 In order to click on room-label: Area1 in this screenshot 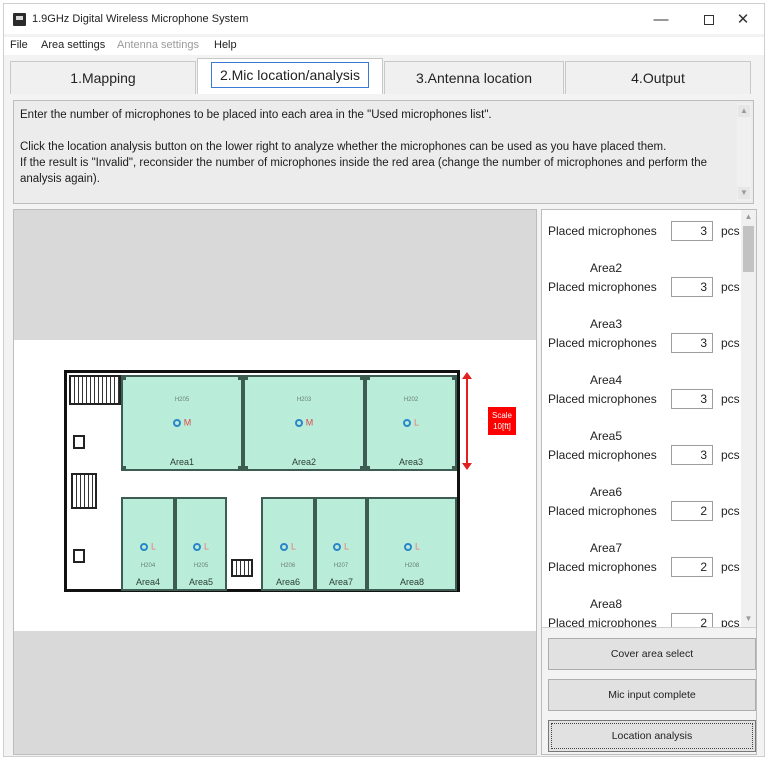, I will do `click(182, 462)`.